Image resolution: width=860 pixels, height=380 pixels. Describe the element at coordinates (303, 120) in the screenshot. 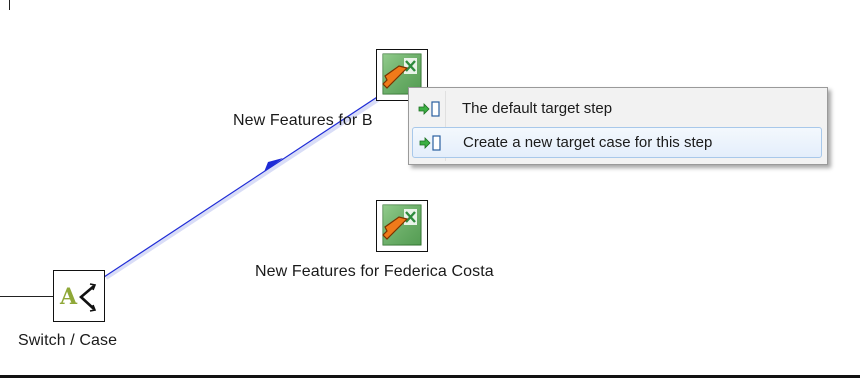

I see `target-b-label: New Features for B` at that location.